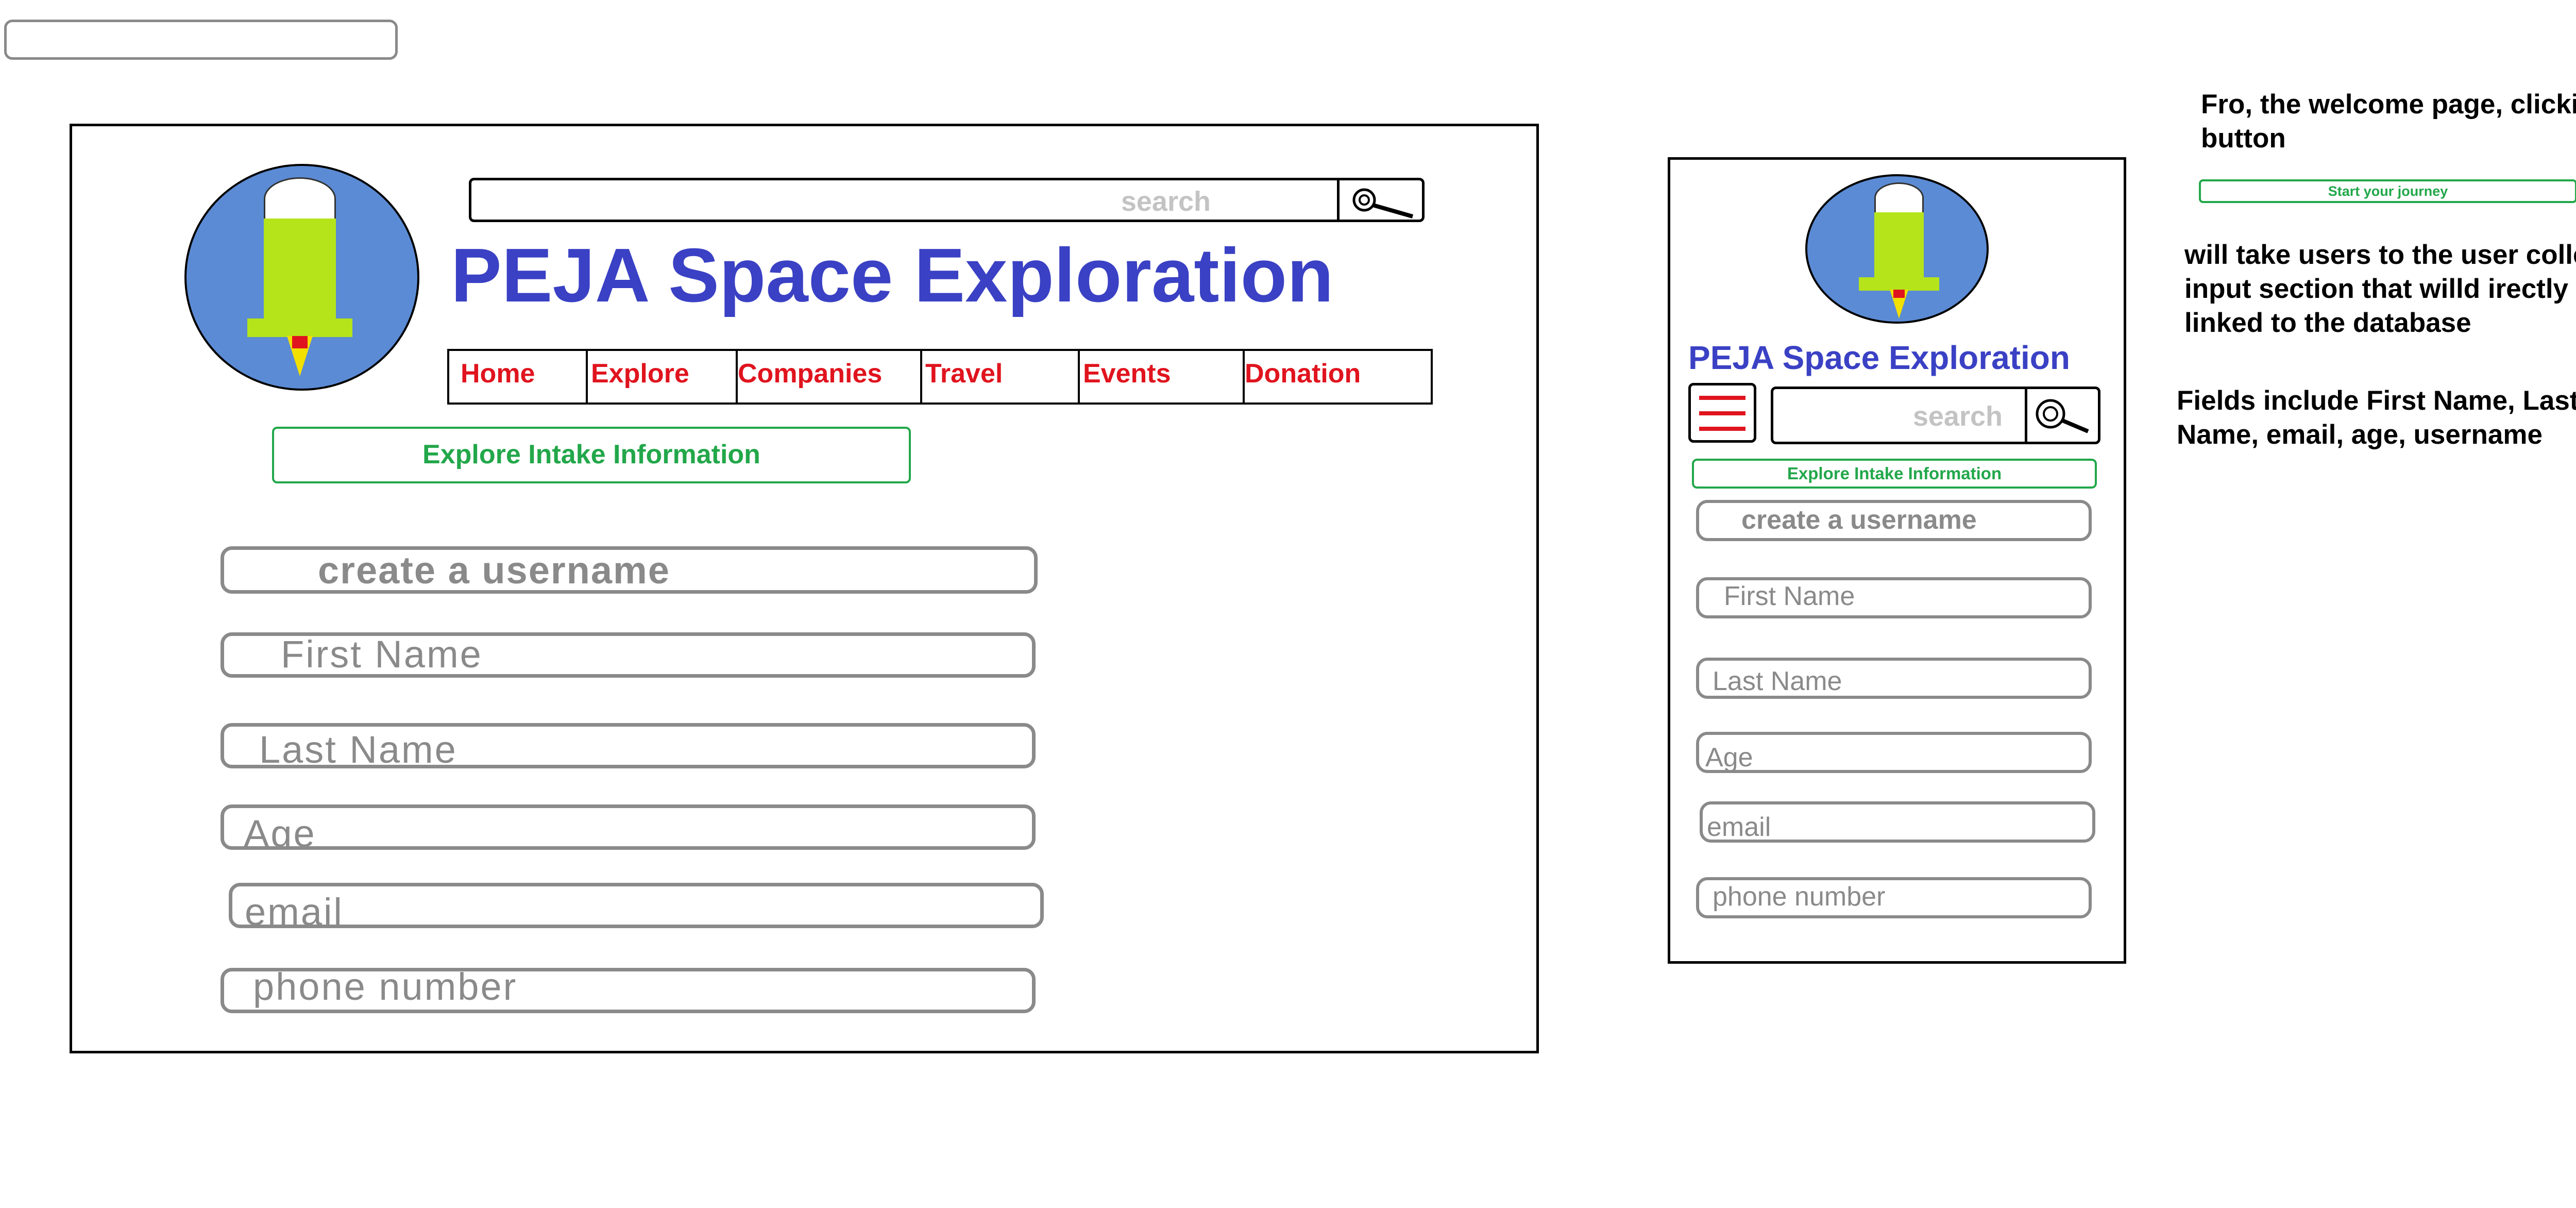 This screenshot has width=2576, height=1208. I want to click on nav-donation: Donation, so click(1338, 376).